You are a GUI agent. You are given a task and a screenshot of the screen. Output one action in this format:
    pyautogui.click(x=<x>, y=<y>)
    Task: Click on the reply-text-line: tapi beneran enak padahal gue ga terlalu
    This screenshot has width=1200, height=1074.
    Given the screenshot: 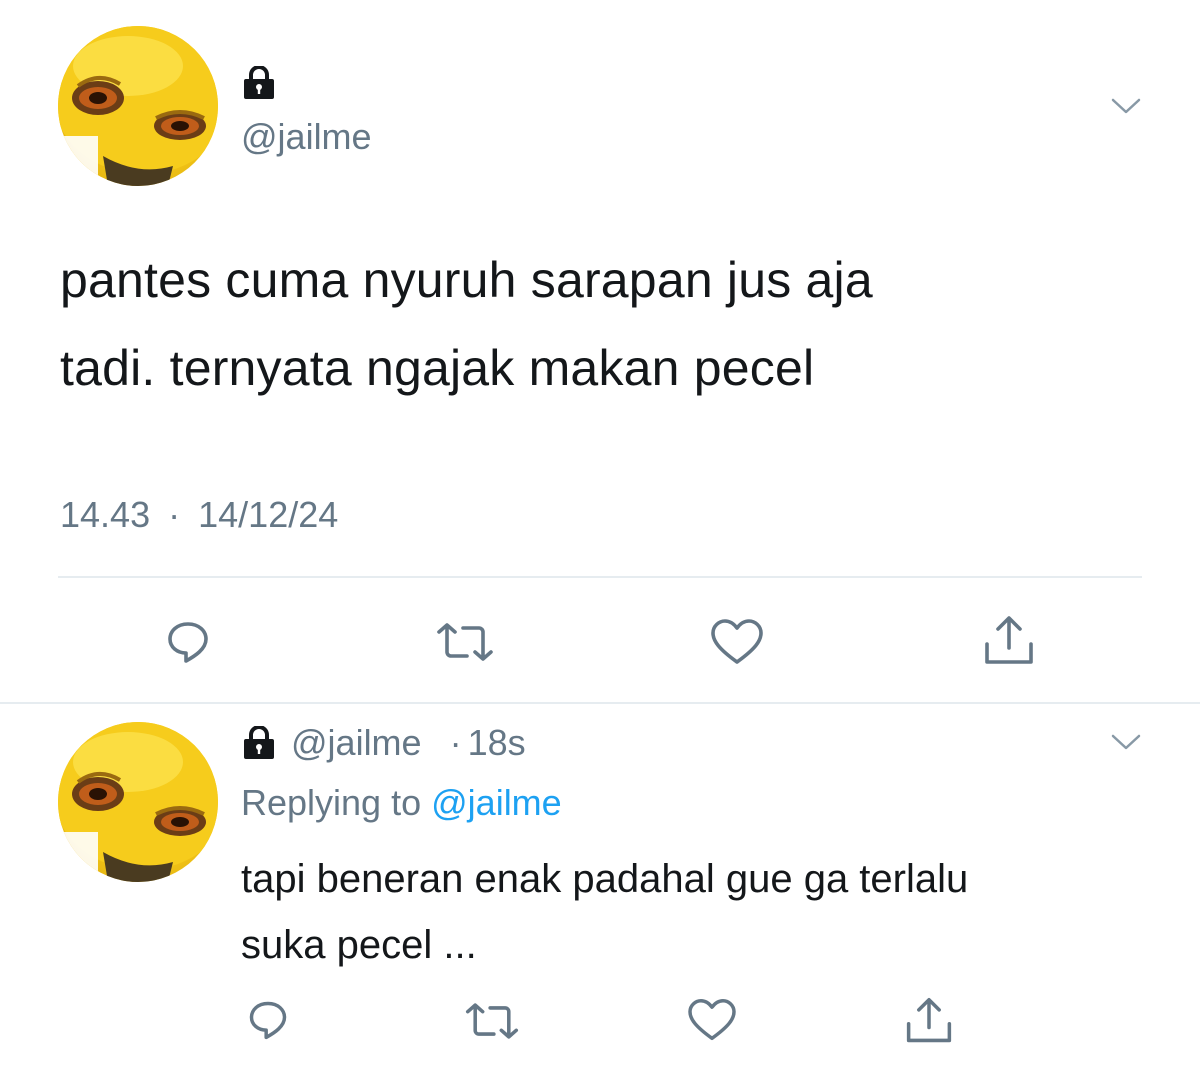 What is the action you would take?
    pyautogui.click(x=605, y=879)
    